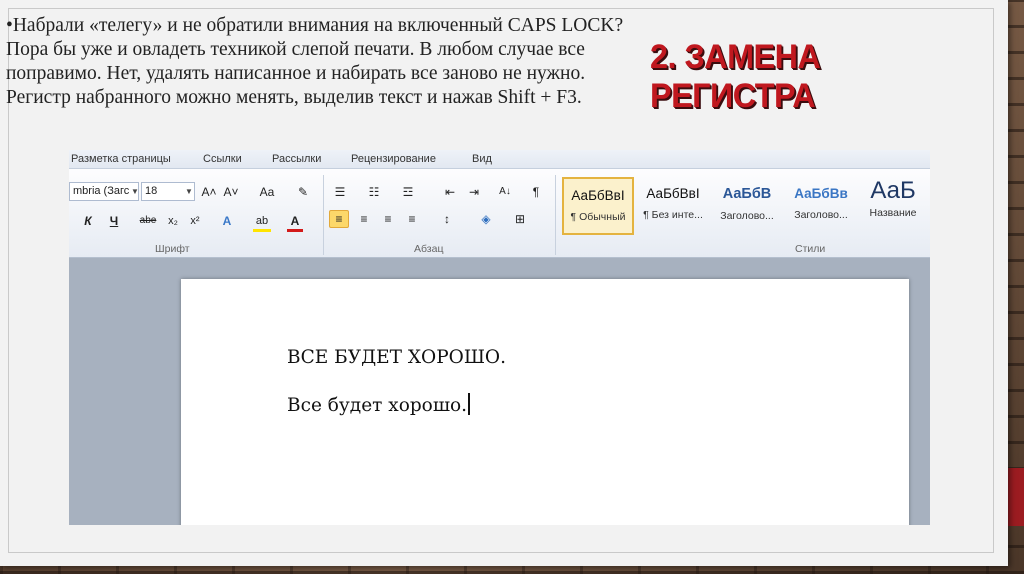 This screenshot has width=1024, height=574. I want to click on numbering-icon: ☷, so click(374, 192).